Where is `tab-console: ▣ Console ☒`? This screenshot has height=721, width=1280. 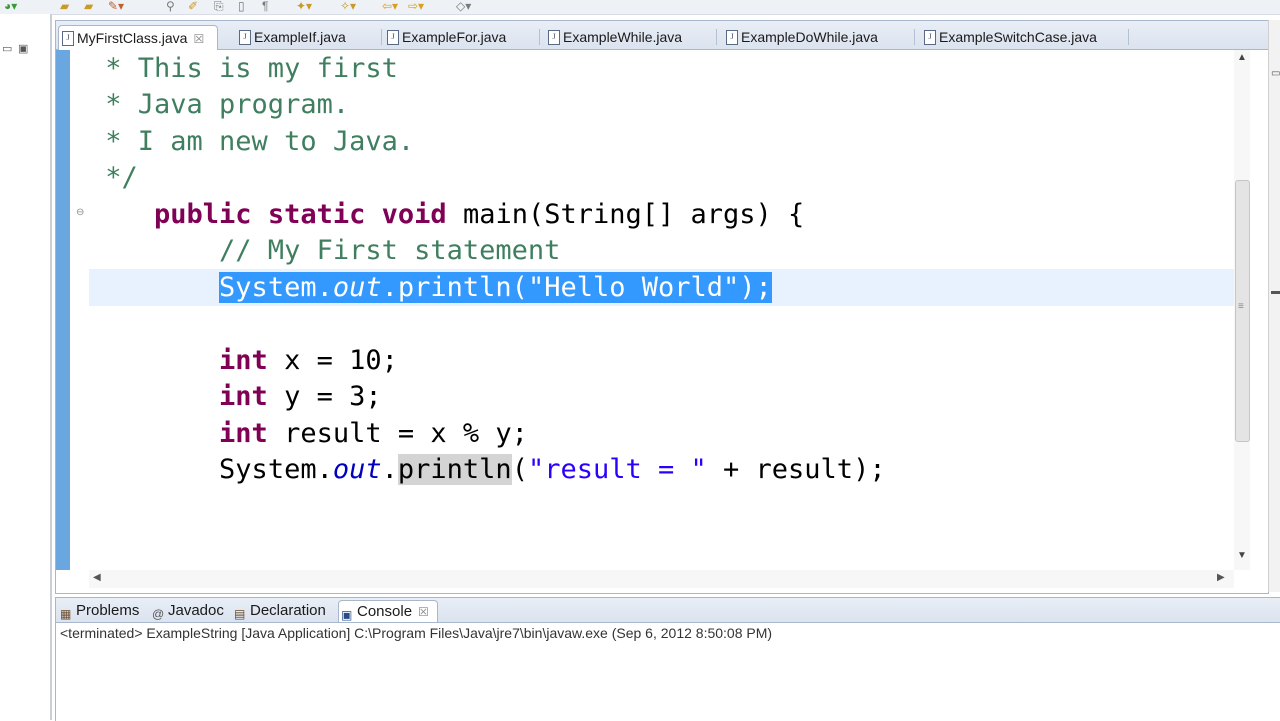
tab-console: ▣ Console ☒ is located at coordinates (388, 611).